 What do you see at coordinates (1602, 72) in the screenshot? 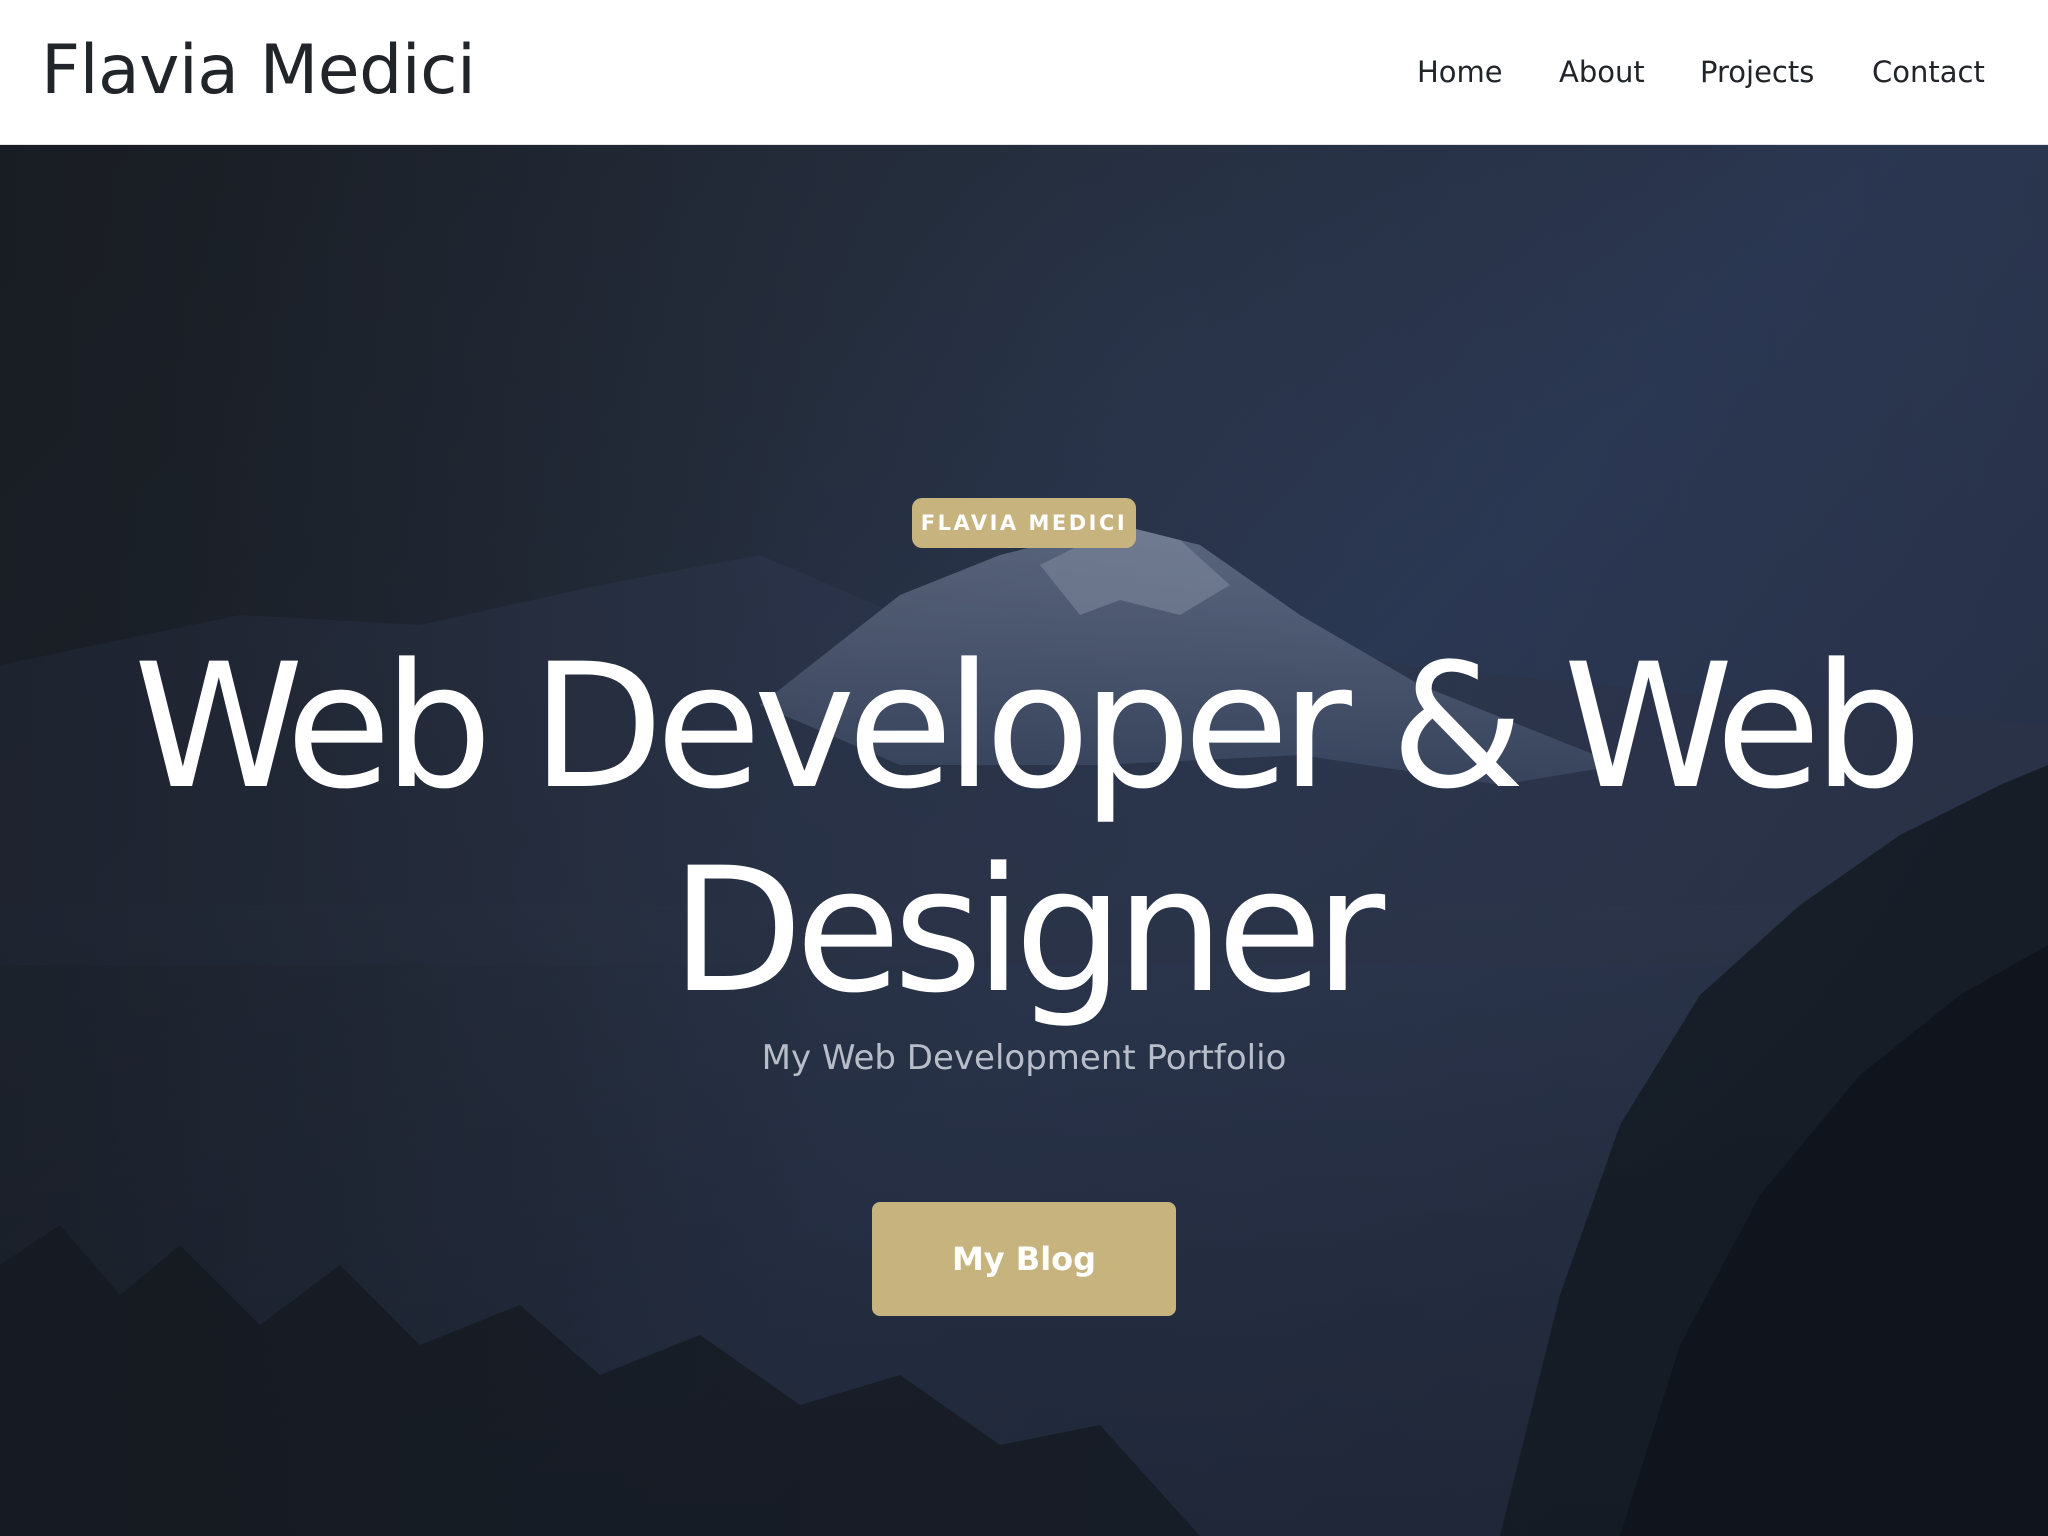
I see `nav-link-about: About` at bounding box center [1602, 72].